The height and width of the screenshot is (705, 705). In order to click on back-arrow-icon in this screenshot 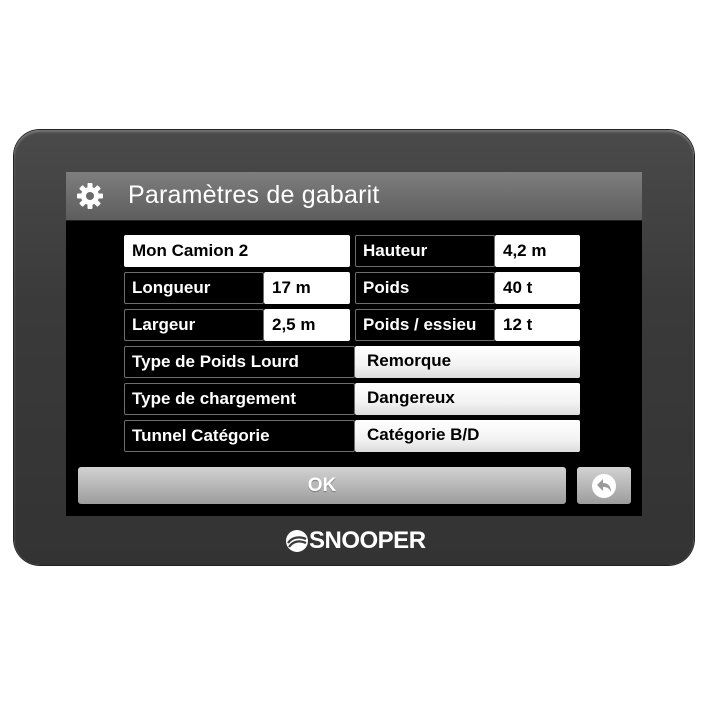, I will do `click(604, 486)`.